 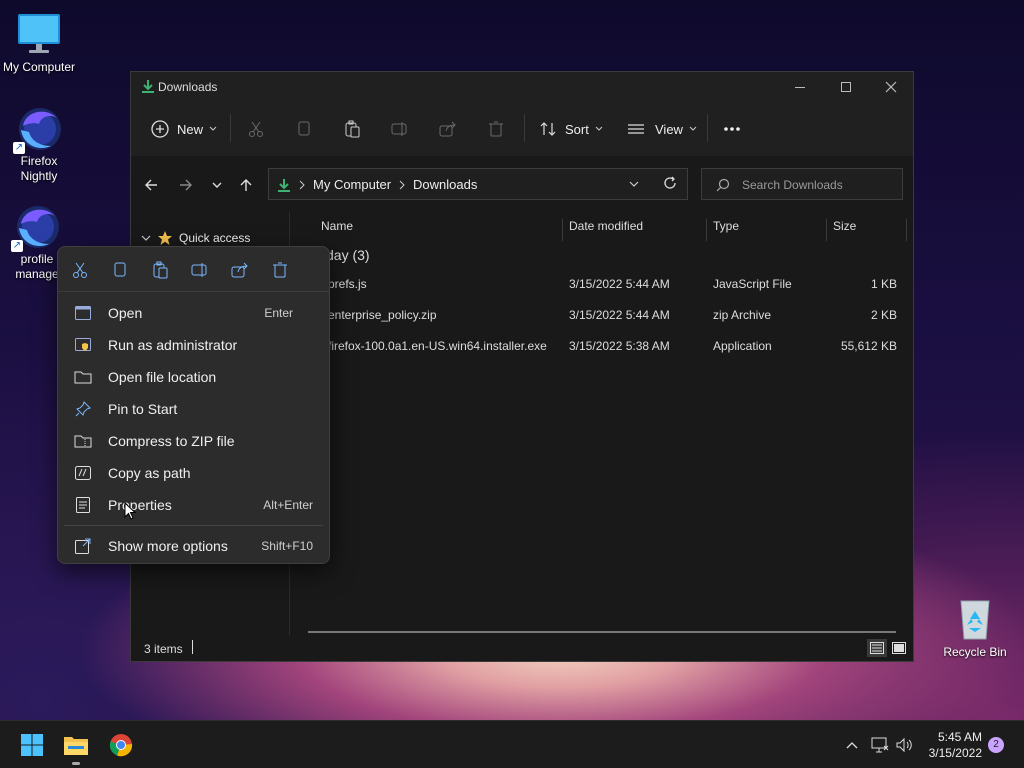 I want to click on new-button: New, so click(x=184, y=129).